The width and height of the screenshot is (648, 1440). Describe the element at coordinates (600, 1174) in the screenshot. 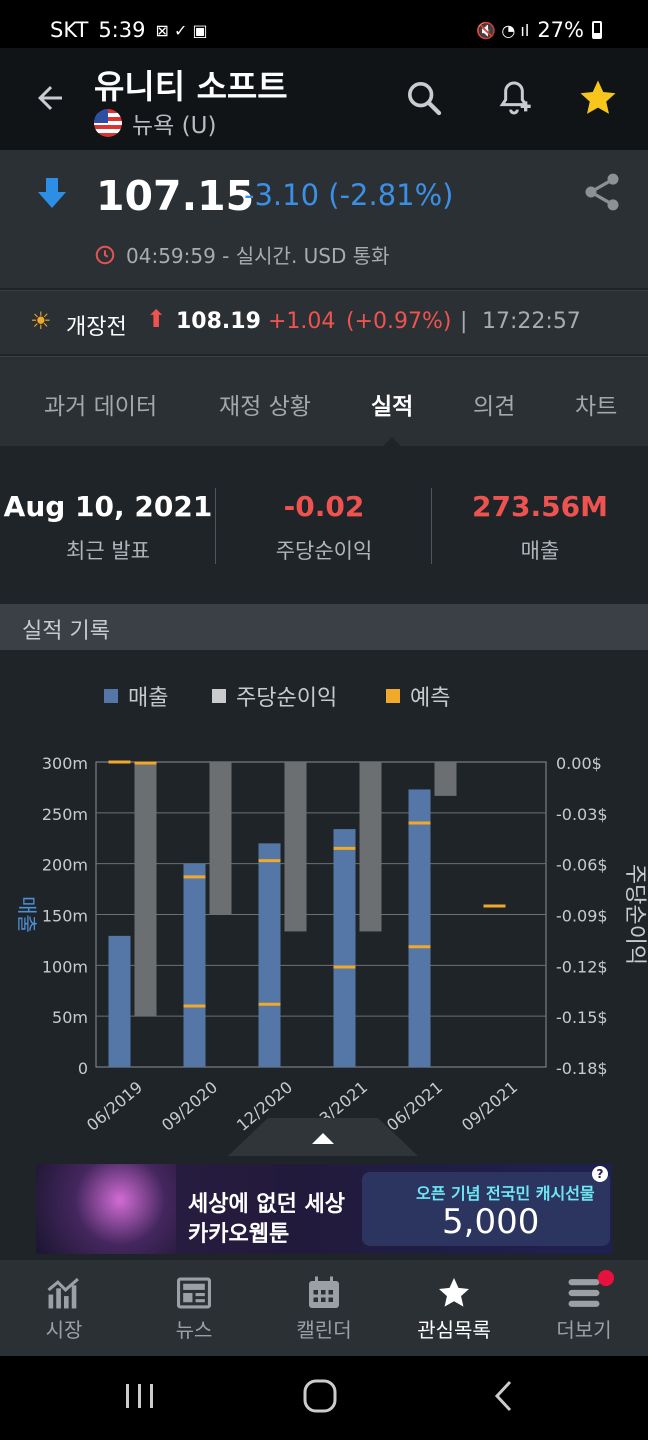

I see `ad-info-icon: ?` at that location.